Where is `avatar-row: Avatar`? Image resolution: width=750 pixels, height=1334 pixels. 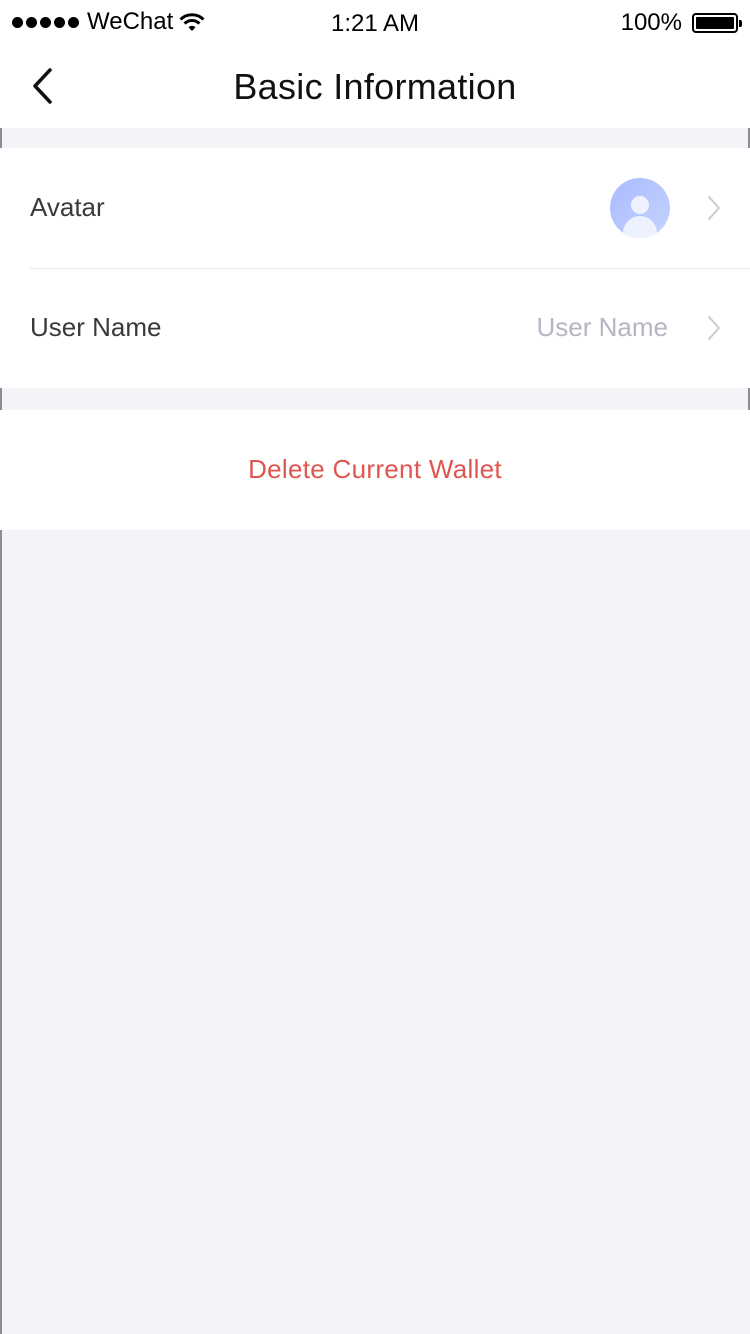 avatar-row: Avatar is located at coordinates (375, 208).